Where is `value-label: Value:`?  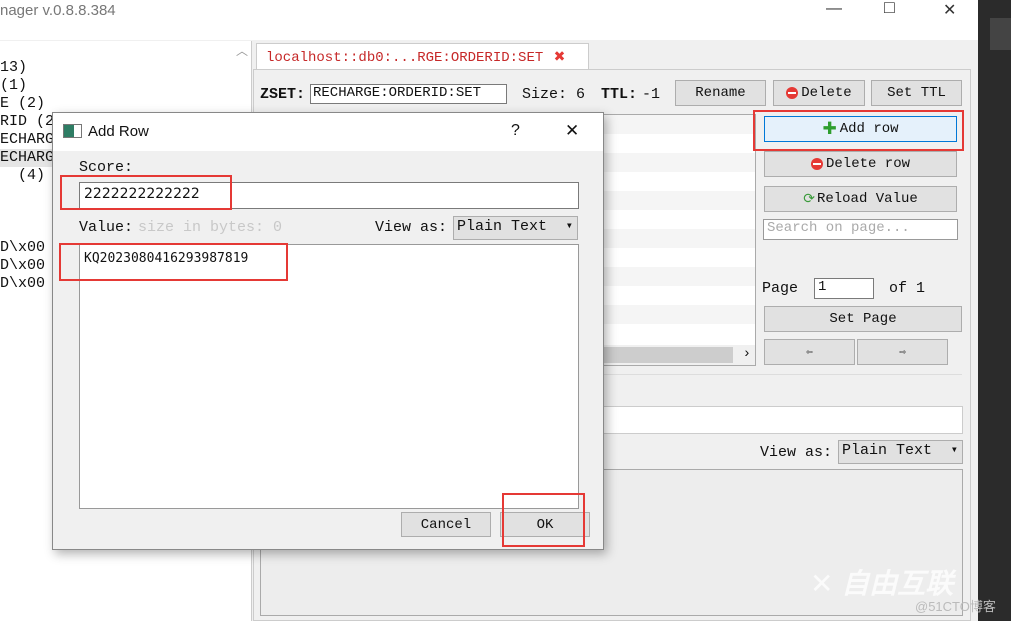
value-label: Value: is located at coordinates (106, 227).